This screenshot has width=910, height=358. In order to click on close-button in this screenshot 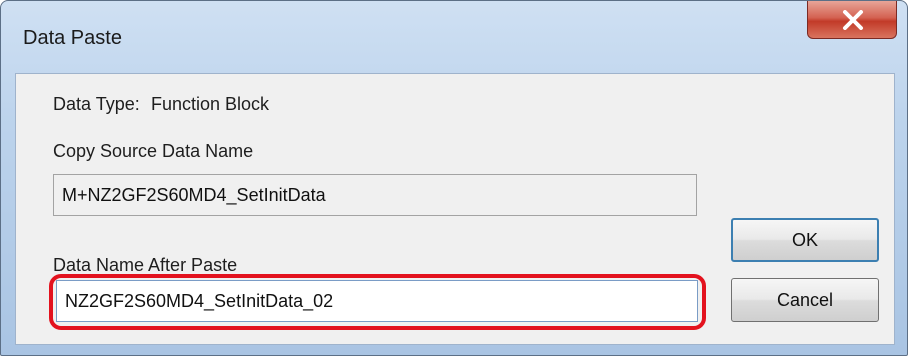, I will do `click(852, 20)`.